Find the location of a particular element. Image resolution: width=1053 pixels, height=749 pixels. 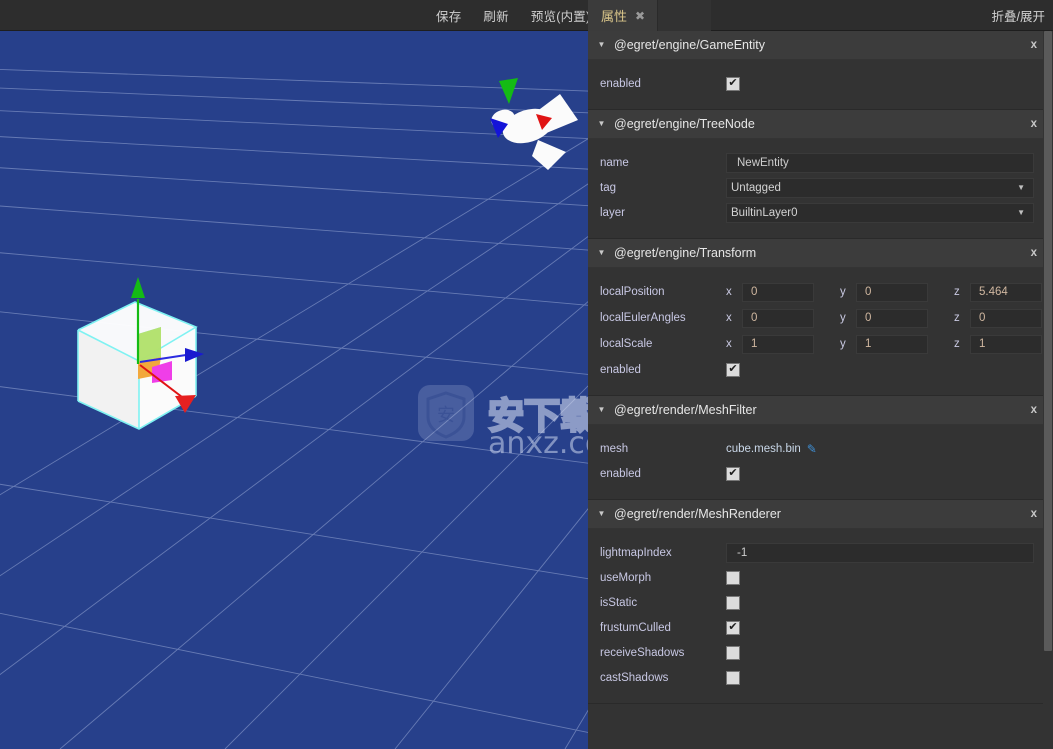

refresh-button: 刷新 is located at coordinates (495, 15).